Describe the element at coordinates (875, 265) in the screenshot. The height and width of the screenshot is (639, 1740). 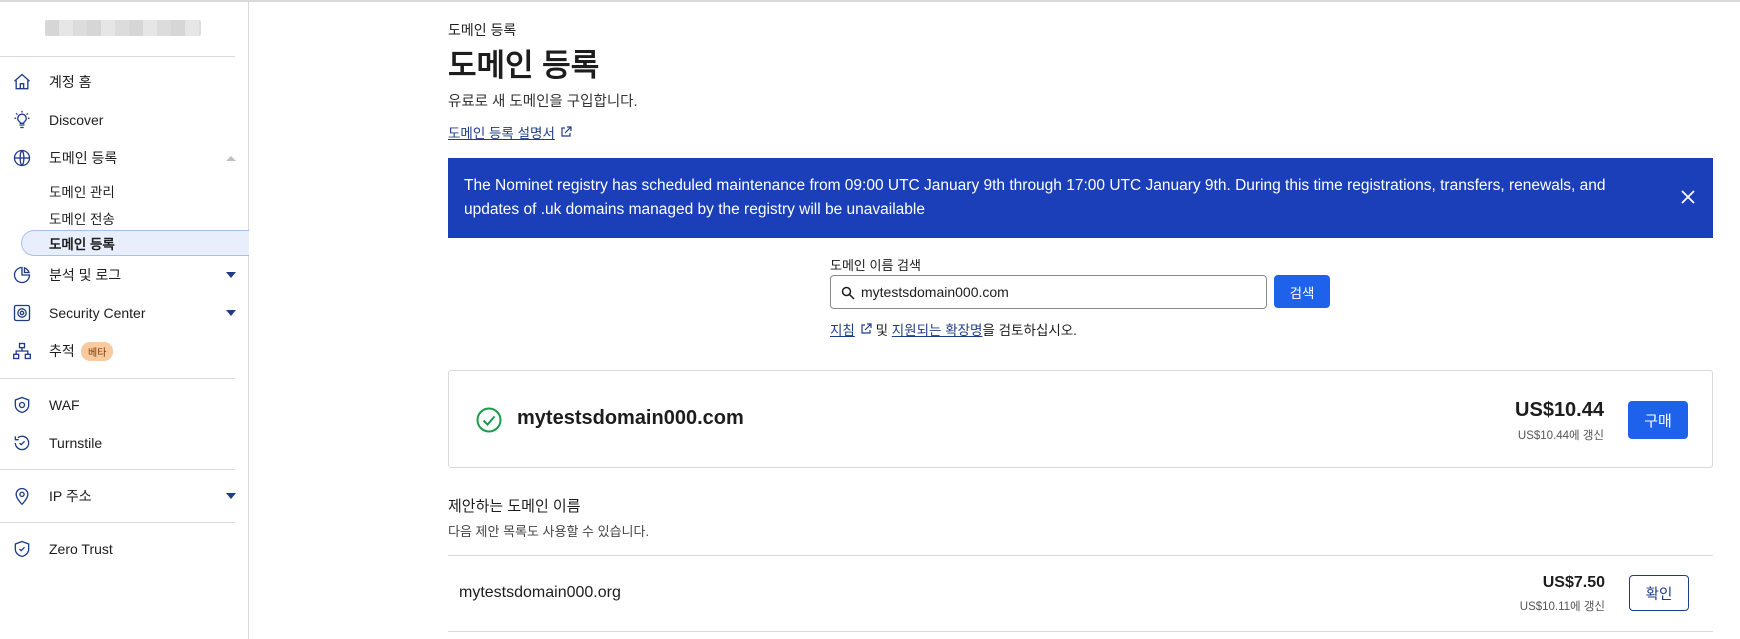
I see `search-label: 도메인 이름 검색` at that location.